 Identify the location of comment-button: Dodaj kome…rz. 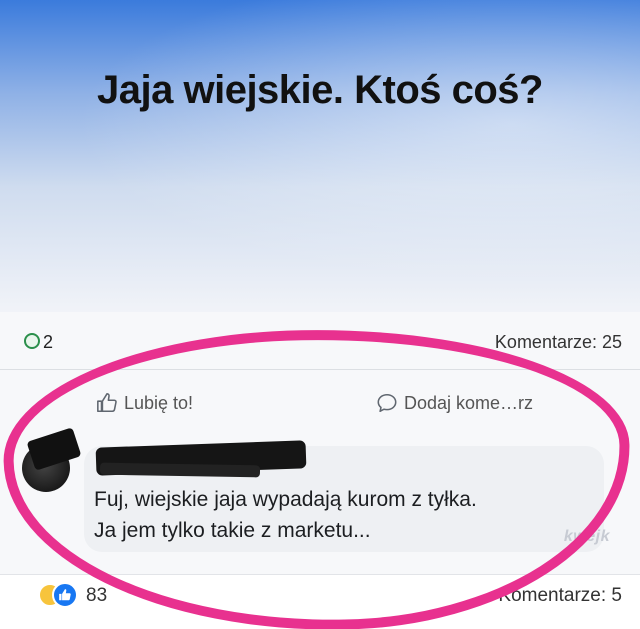
(454, 403).